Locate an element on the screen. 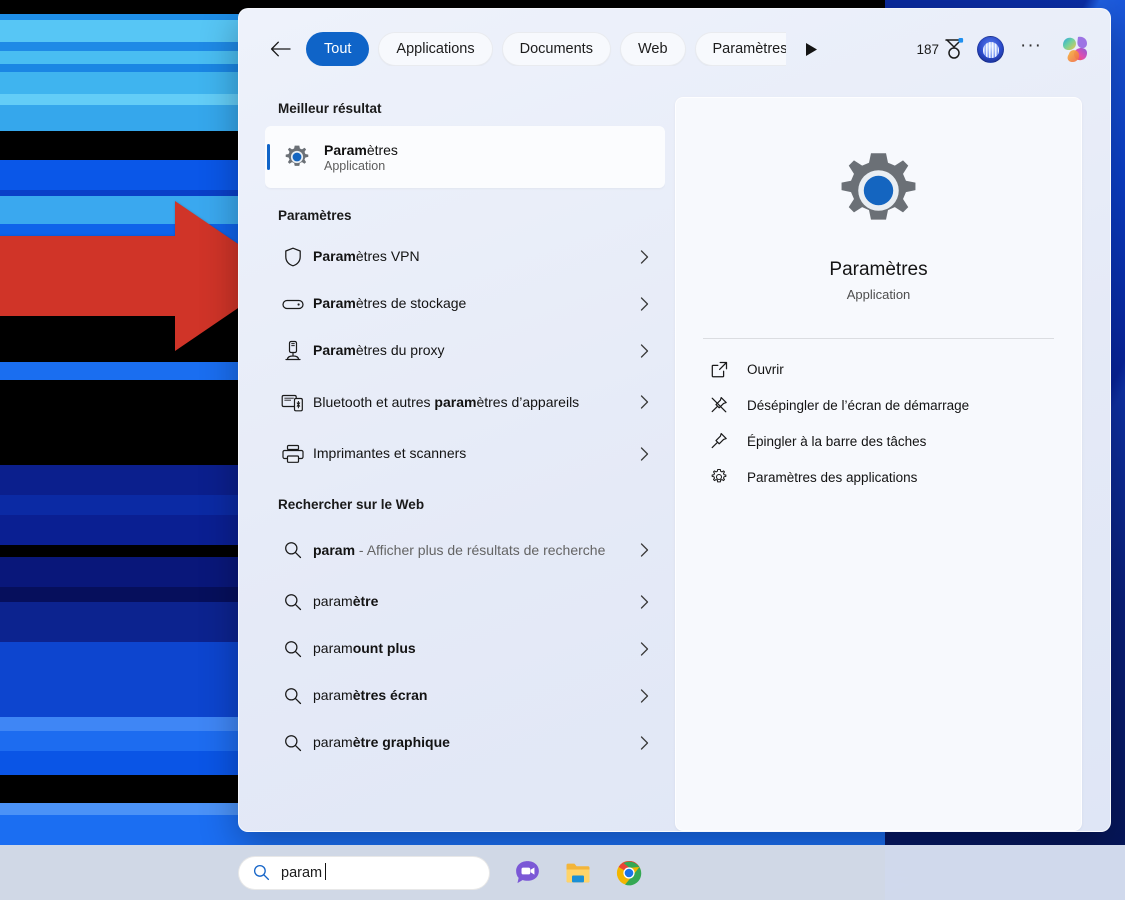  taskbar: param is located at coordinates (562, 872).